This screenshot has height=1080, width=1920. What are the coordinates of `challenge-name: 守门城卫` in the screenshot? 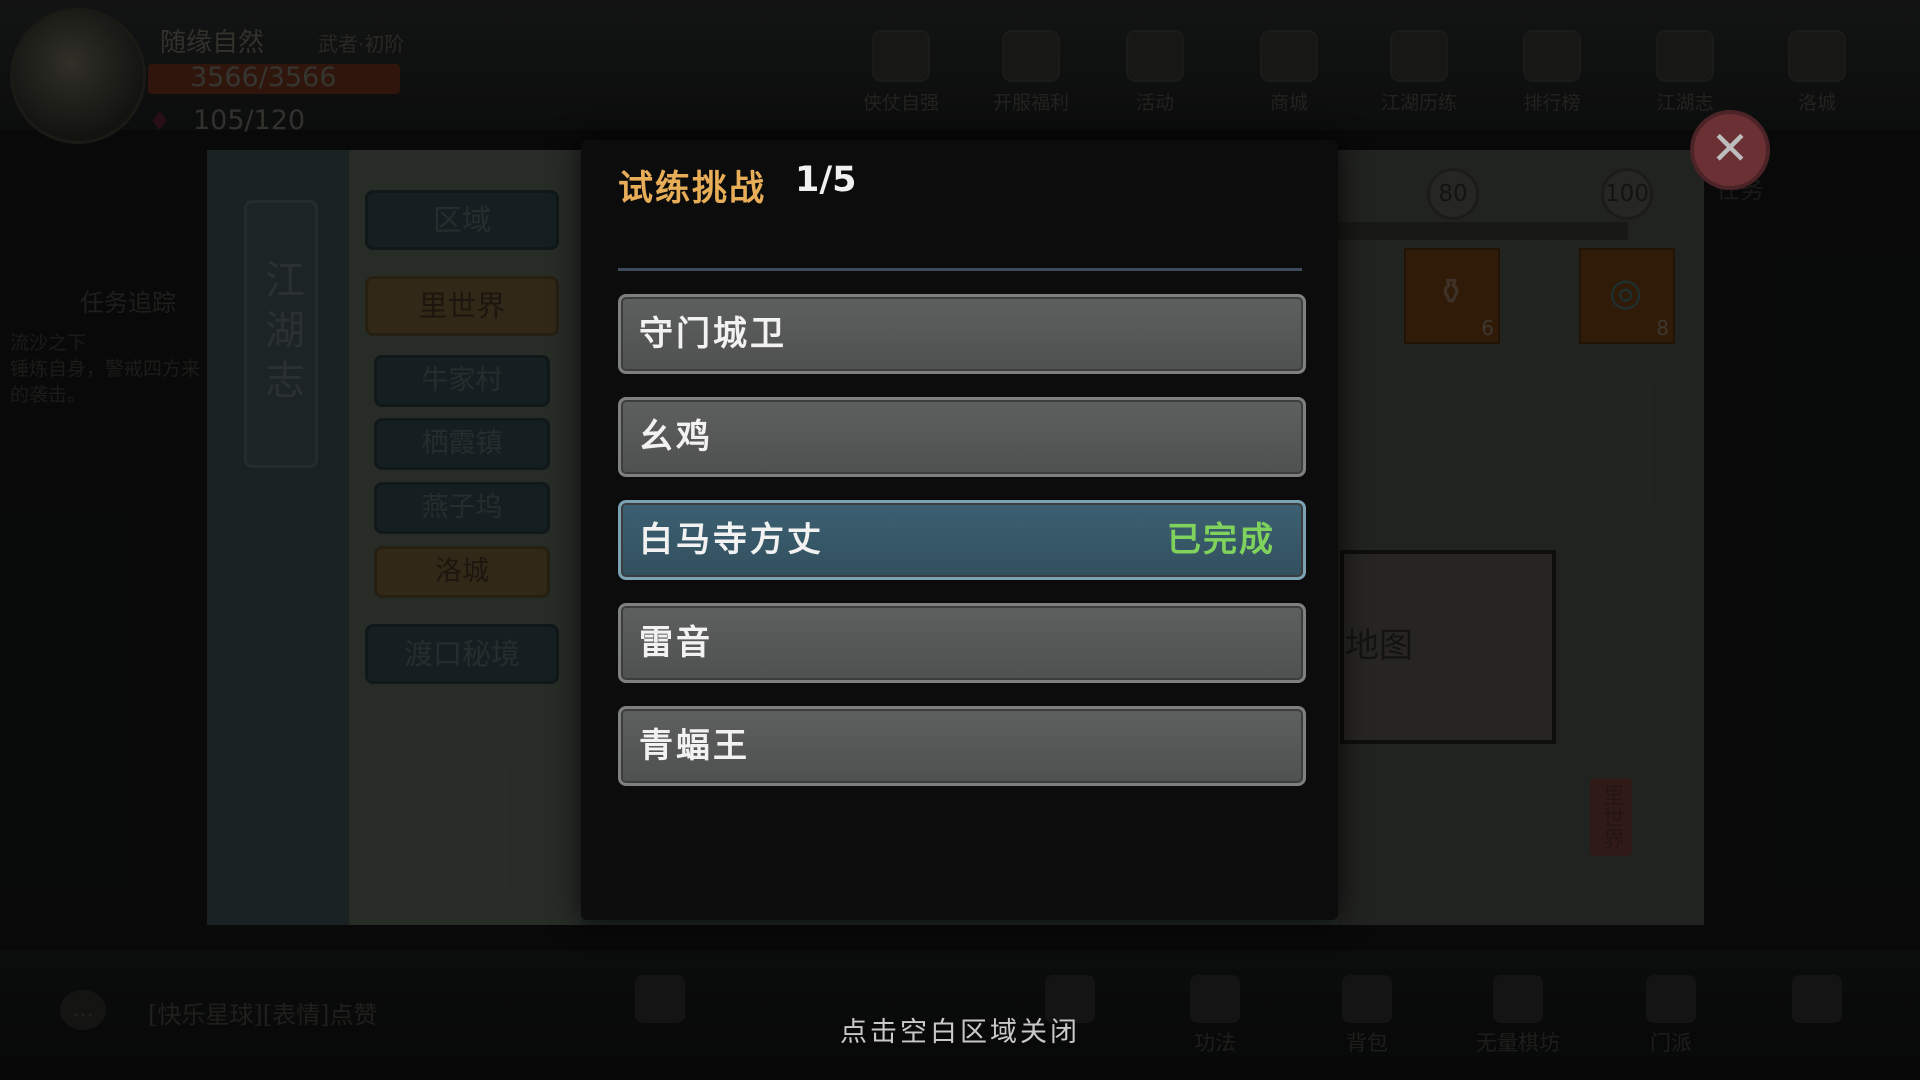 It's located at (713, 334).